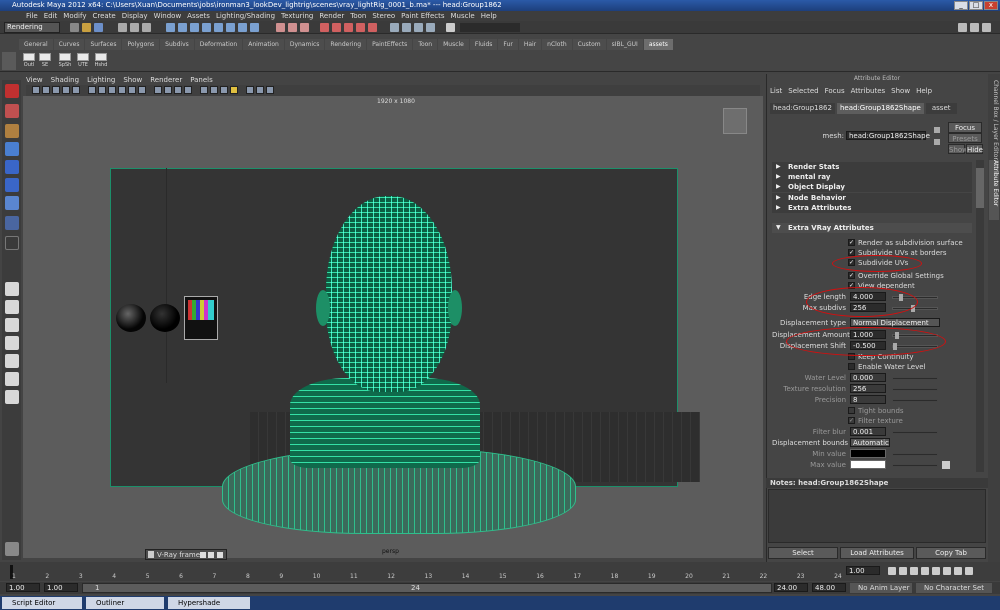 The image size is (1000, 610). Describe the element at coordinates (888, 135) in the screenshot. I see `mesh-name-field: head:Group1862Shape` at that location.